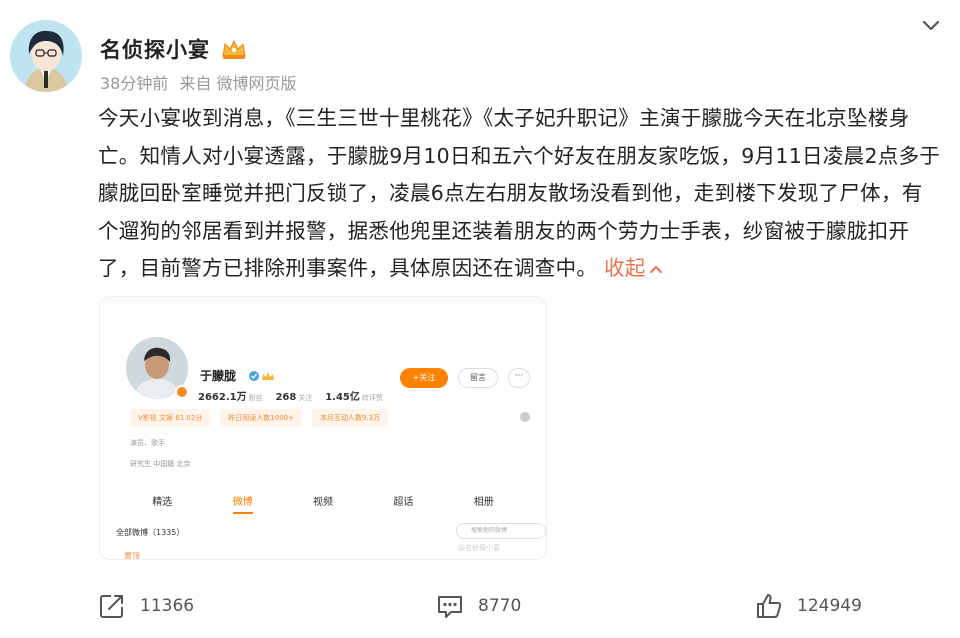 The image size is (960, 638). Describe the element at coordinates (182, 392) in the screenshot. I see `verified-badge-icon` at that location.